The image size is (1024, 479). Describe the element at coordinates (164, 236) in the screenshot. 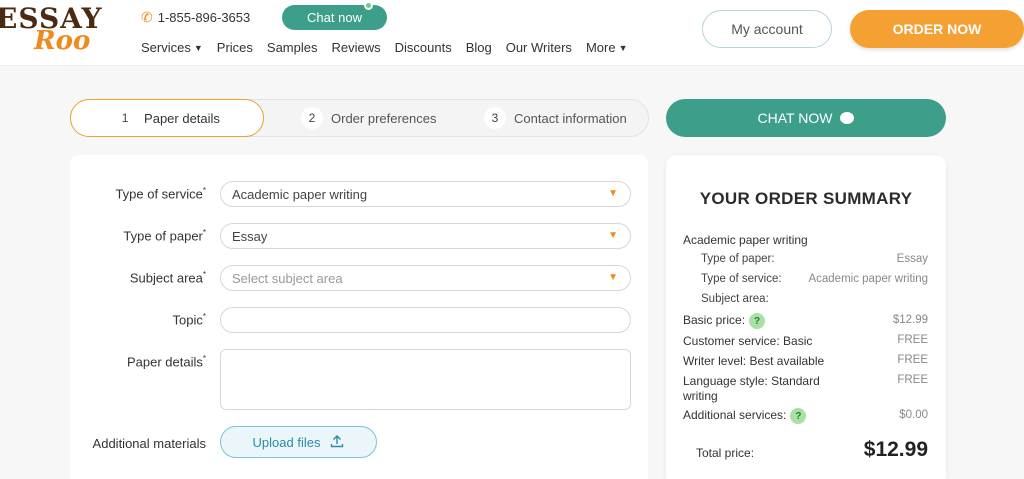

I see `type-of-paper-label: Type of paper*` at that location.